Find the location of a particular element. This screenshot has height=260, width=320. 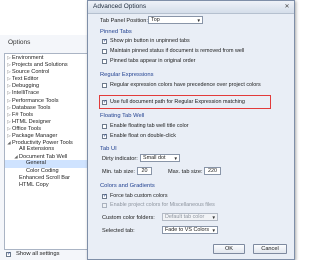

dirty-indicator-value: Small dot is located at coordinates (154, 158).